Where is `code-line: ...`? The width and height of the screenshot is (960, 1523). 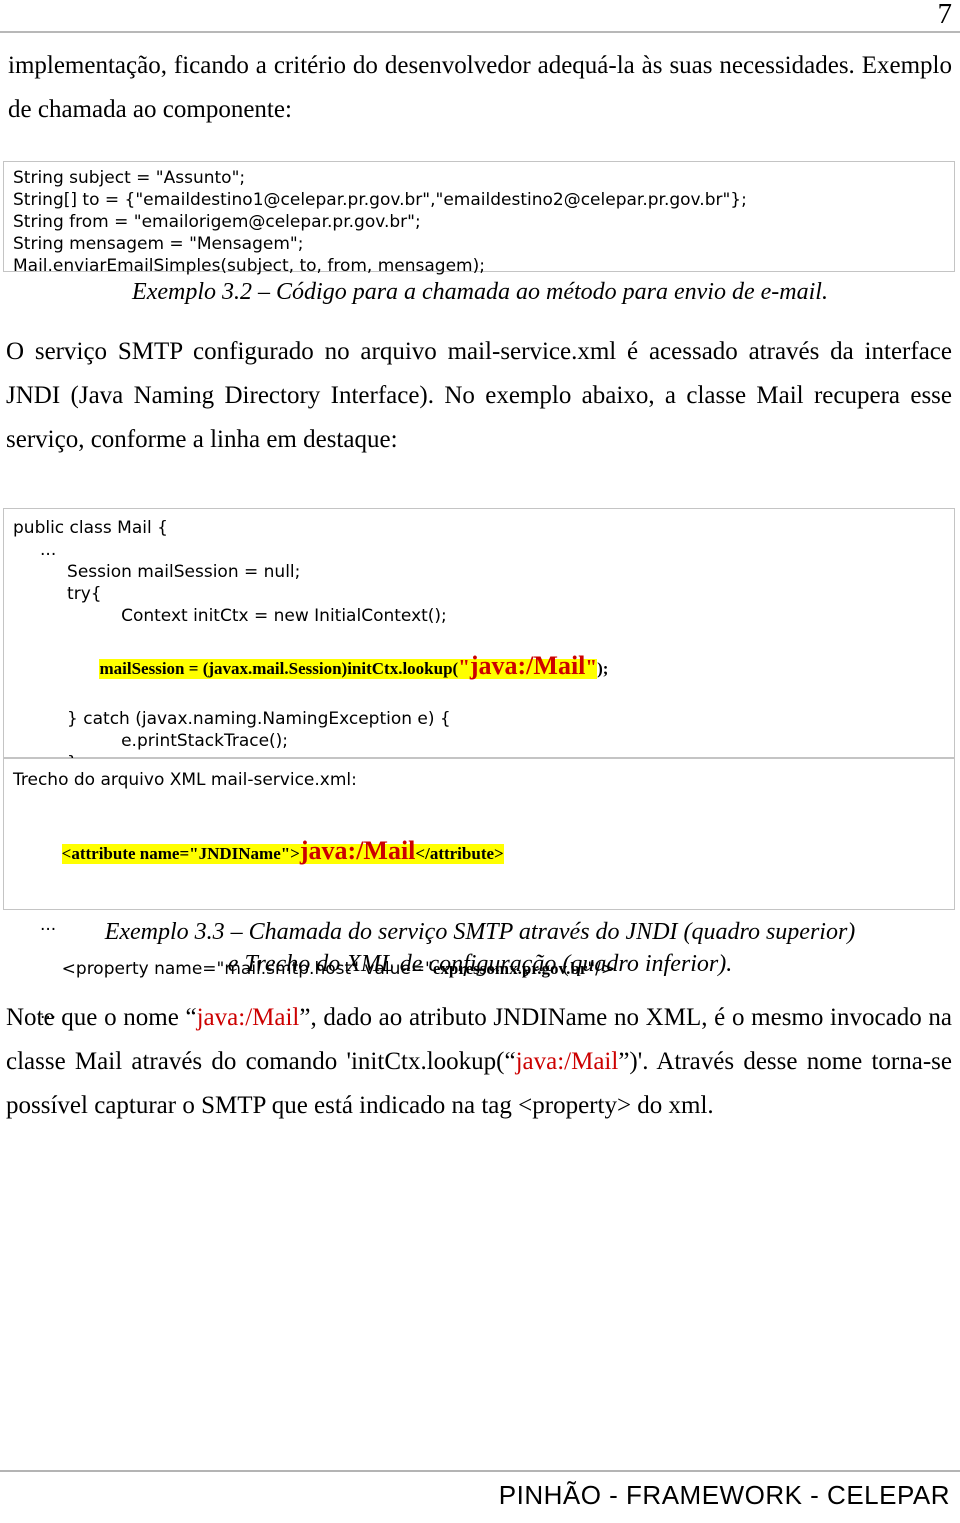
code-line: ... is located at coordinates (35, 550).